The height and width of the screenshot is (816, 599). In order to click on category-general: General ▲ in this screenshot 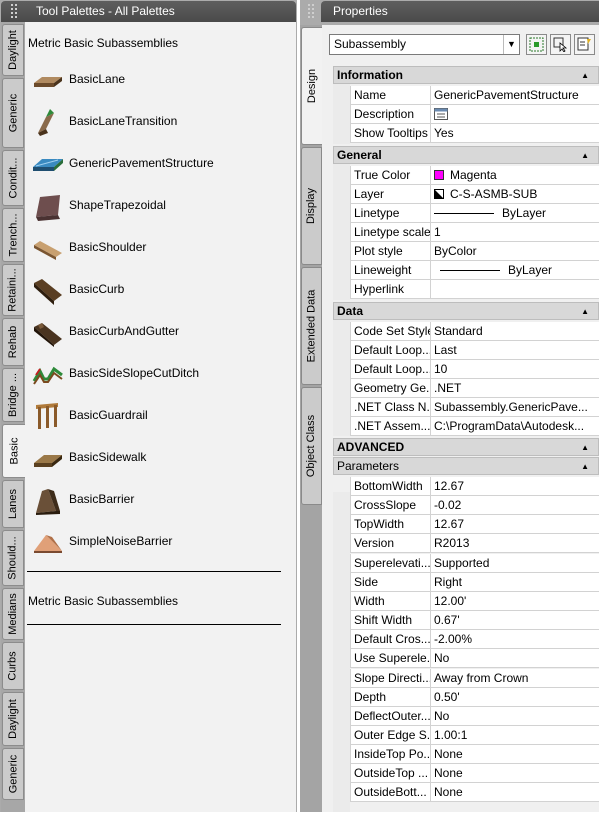, I will do `click(466, 155)`.